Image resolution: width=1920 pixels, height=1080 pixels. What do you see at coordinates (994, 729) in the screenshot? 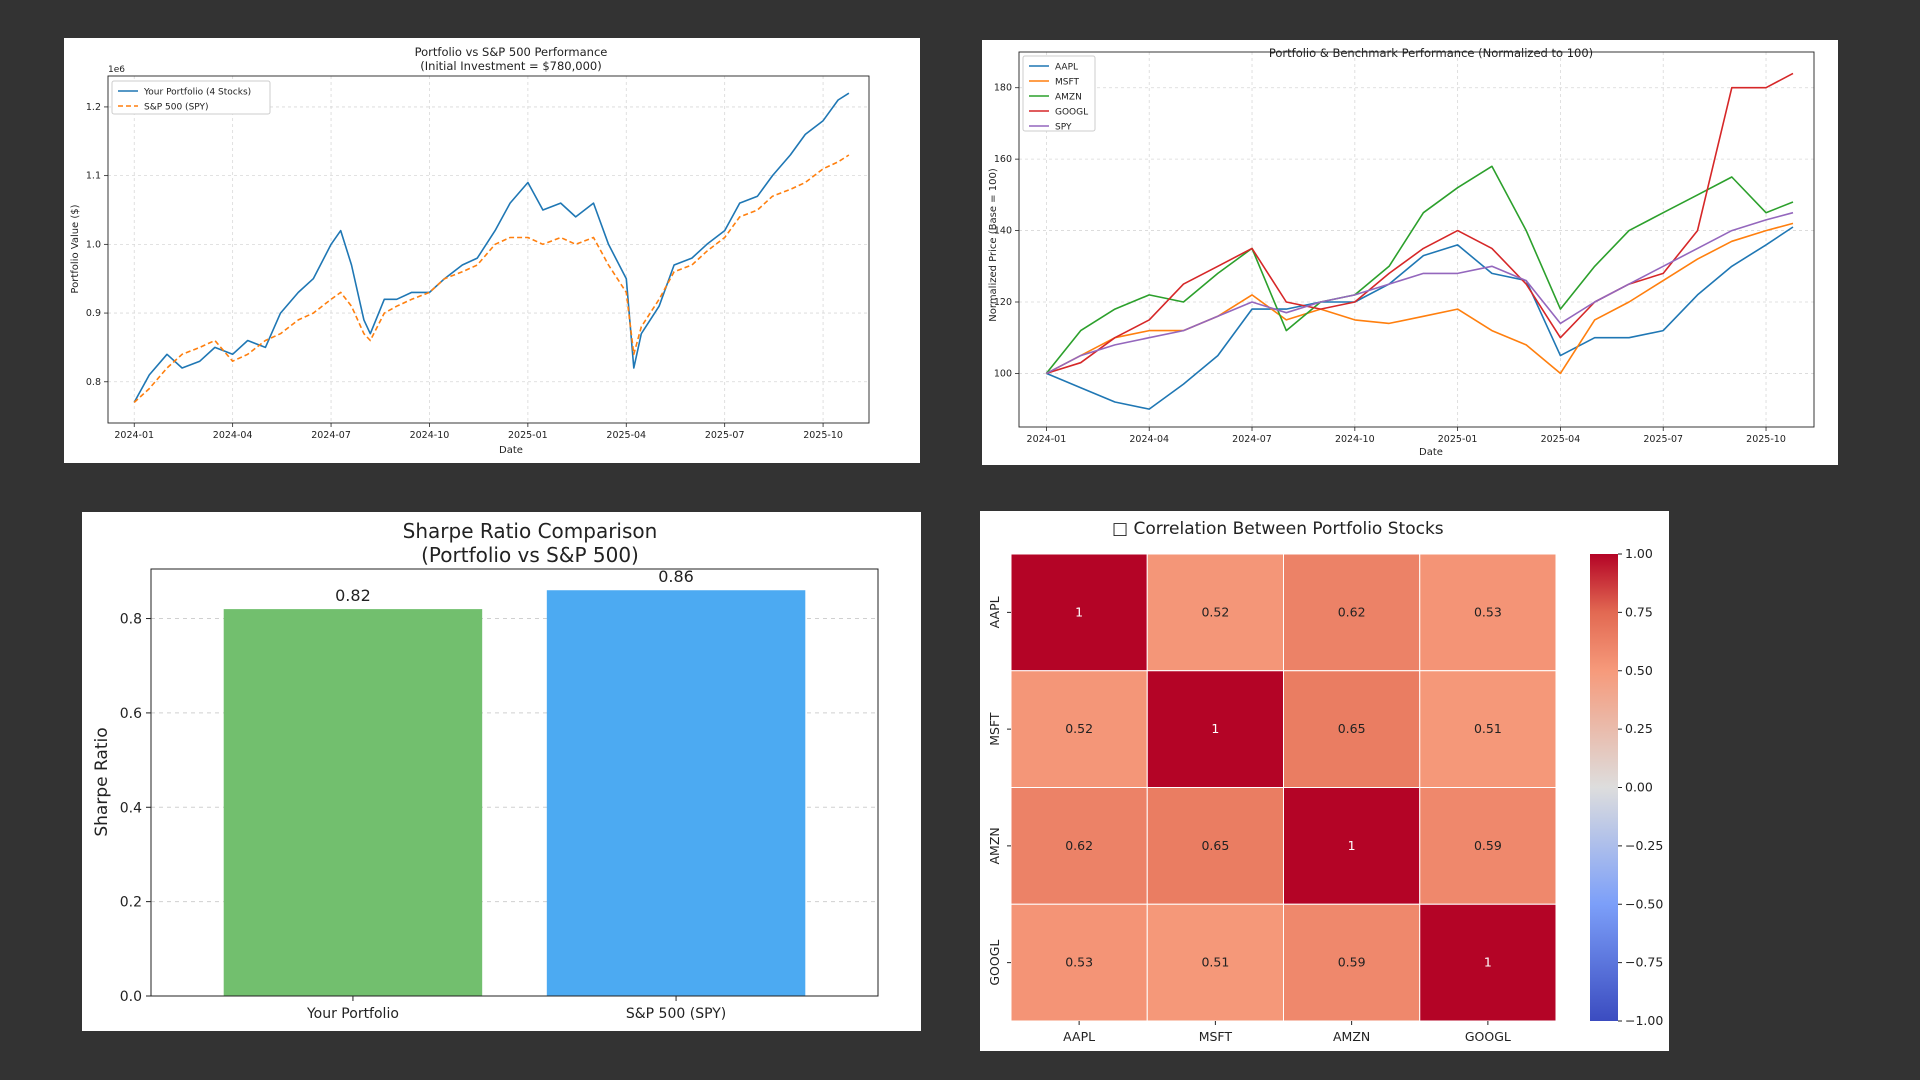
I see `y-tick-label: MSFT` at bounding box center [994, 729].